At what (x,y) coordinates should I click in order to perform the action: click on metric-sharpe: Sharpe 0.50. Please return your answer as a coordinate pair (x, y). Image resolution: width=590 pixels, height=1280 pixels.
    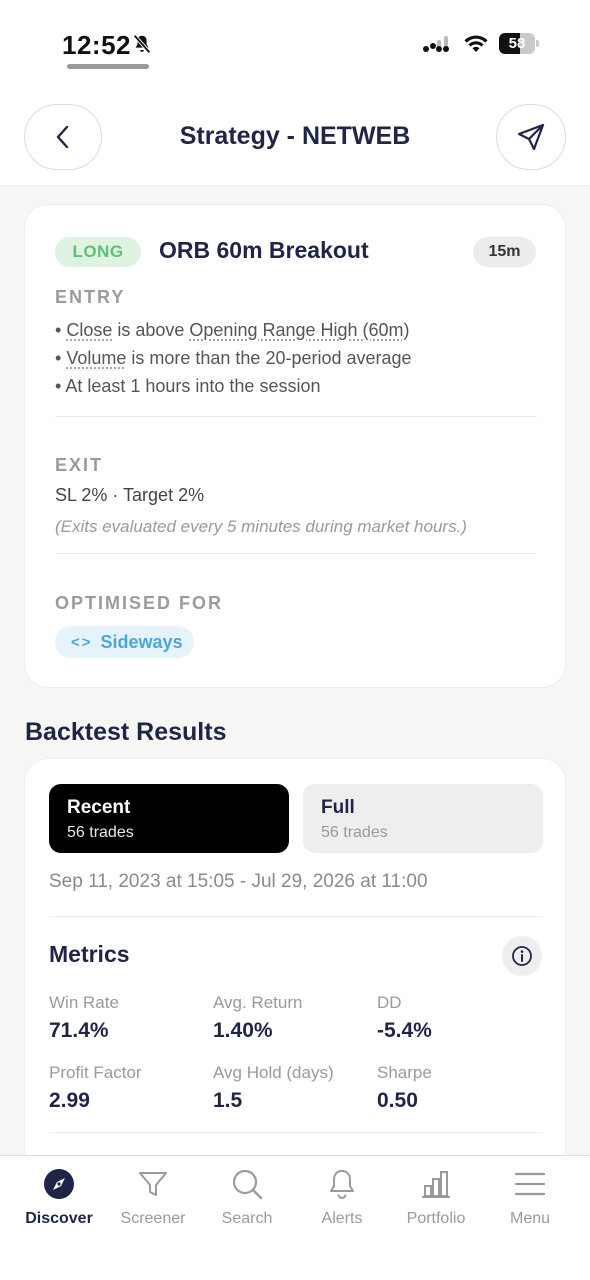
    Looking at the image, I should click on (404, 1087).